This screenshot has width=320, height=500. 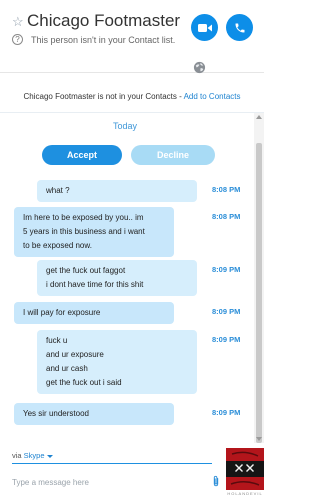 What do you see at coordinates (103, 21) in the screenshot?
I see `contact-name: Chicago Footmaster` at bounding box center [103, 21].